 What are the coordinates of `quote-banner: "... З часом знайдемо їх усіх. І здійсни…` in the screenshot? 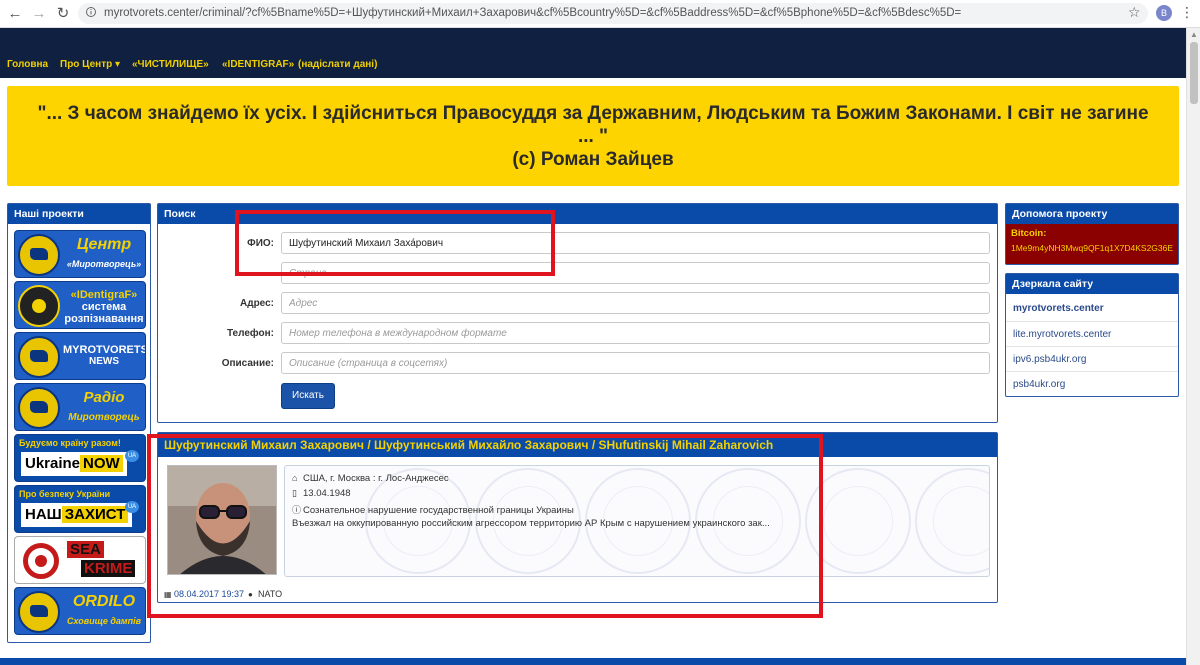 It's located at (593, 136).